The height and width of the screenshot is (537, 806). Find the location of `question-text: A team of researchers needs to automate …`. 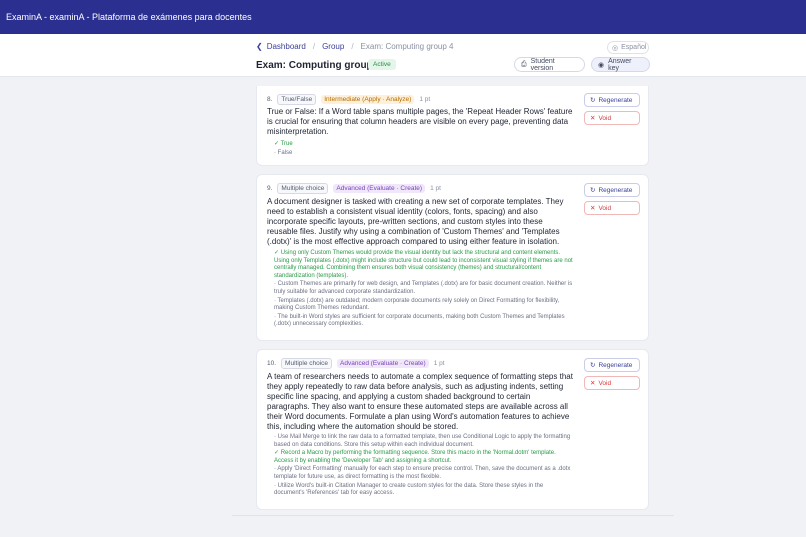

question-text: A team of researchers needs to automate … is located at coordinates (420, 401).